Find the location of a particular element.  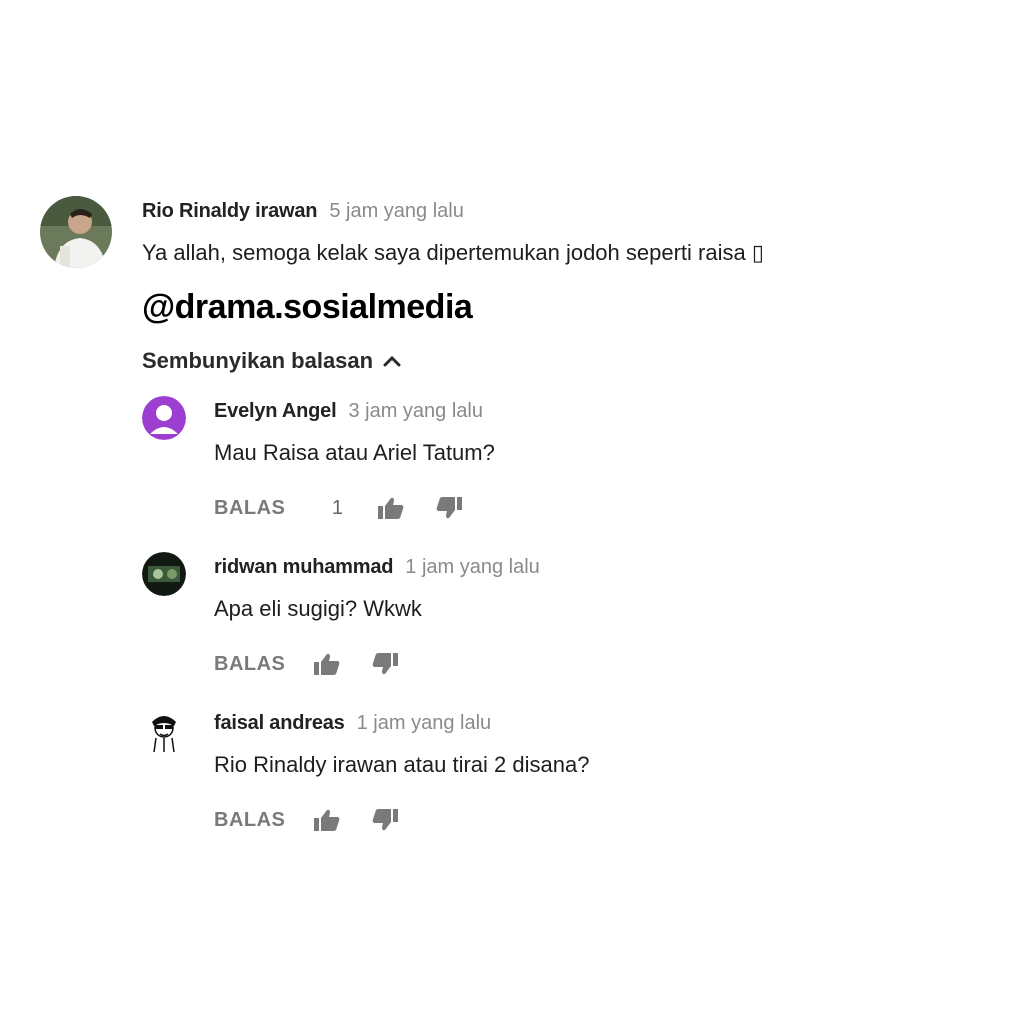

reply-actions: BALAS 1 is located at coordinates (338, 508).